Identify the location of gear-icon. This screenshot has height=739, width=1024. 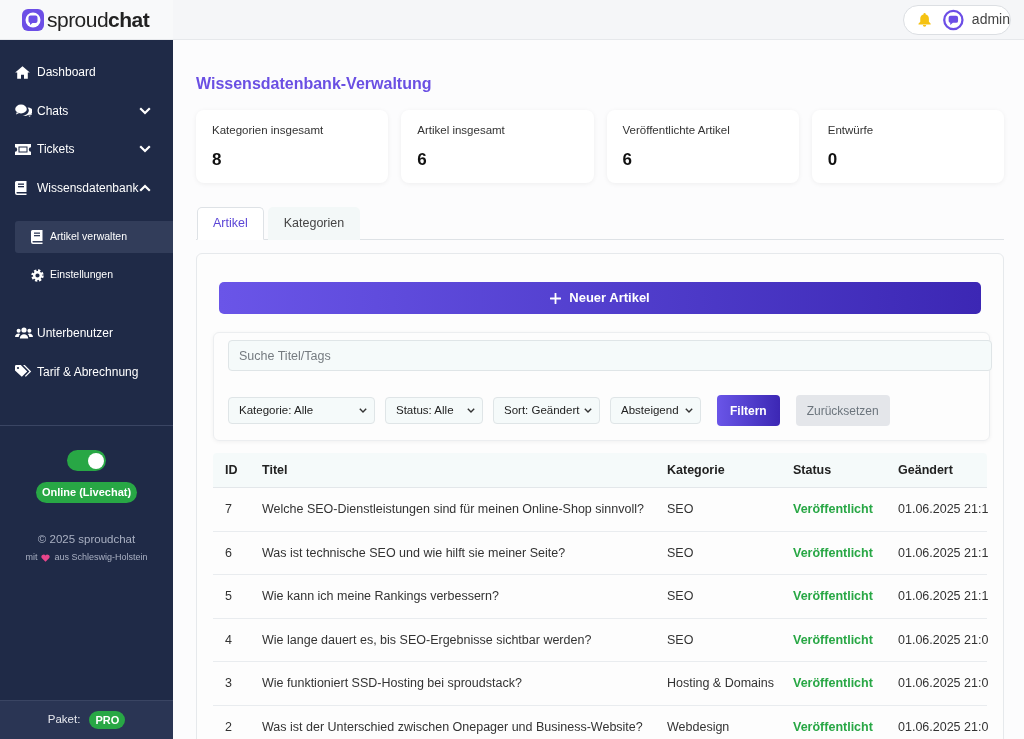
(37, 275).